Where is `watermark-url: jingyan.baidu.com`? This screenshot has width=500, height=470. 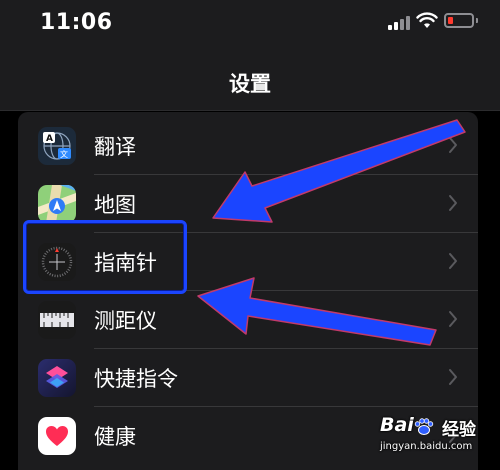
watermark-url: jingyan.baidu.com is located at coordinates (426, 446).